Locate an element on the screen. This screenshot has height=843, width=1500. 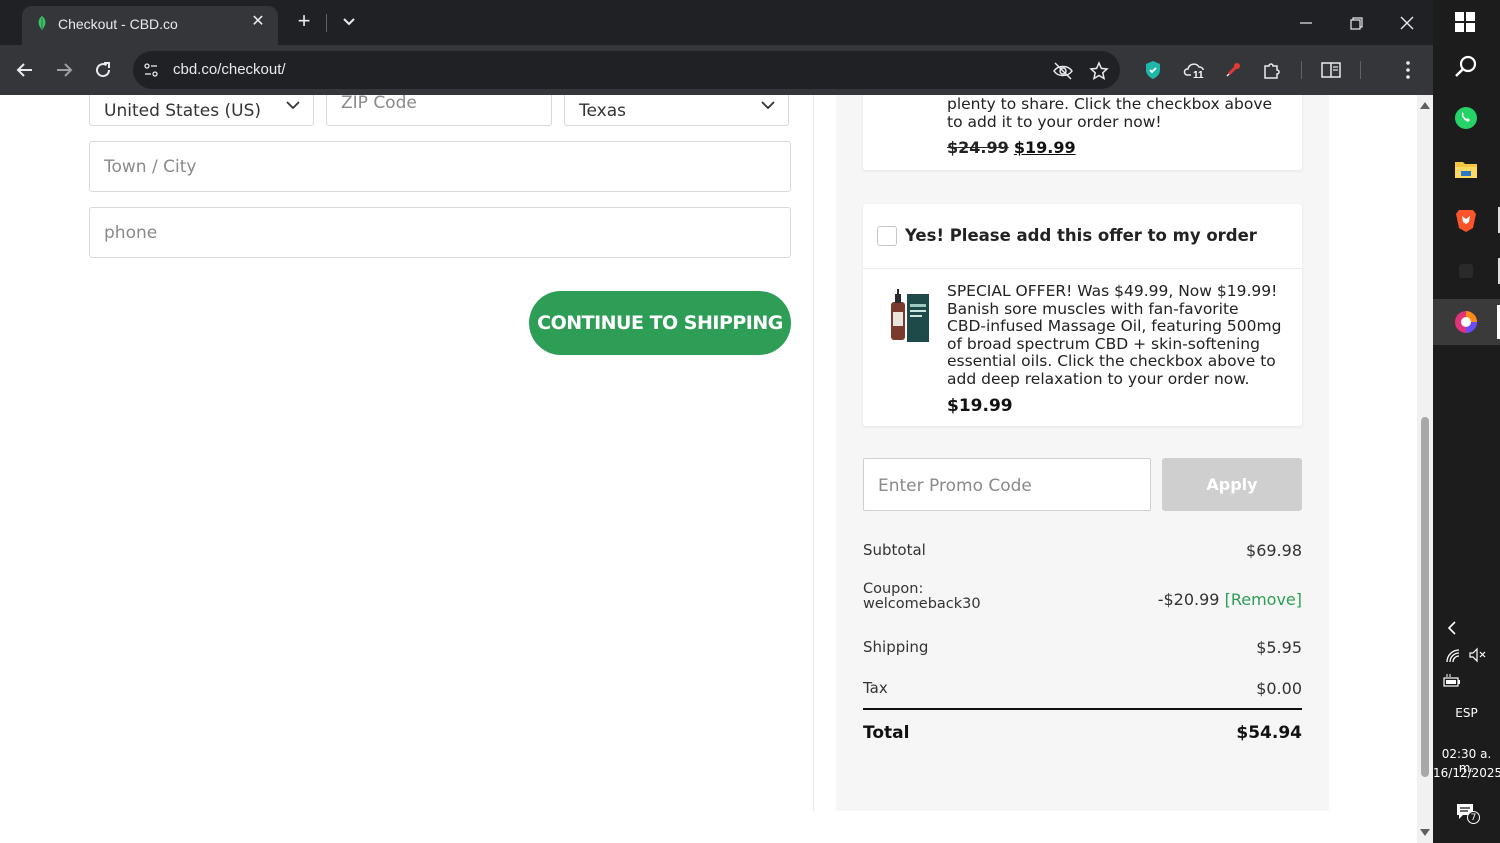
notification-center: 7 is located at coordinates (1470, 815).